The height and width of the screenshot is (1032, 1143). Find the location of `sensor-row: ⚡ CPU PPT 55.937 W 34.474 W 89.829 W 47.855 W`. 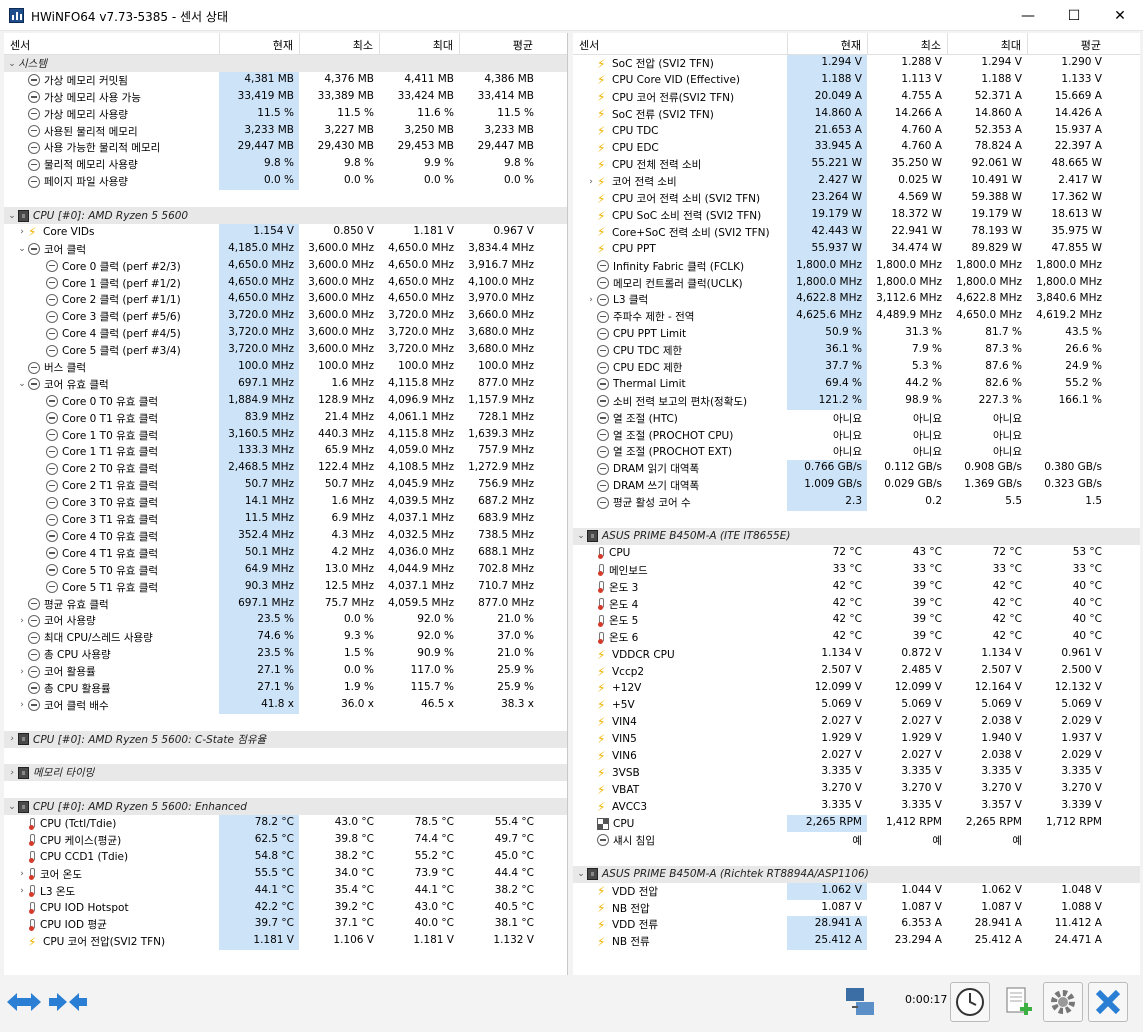

sensor-row: ⚡ CPU PPT 55.937 W 34.474 W 89.829 W 47.855 W is located at coordinates (856, 249).